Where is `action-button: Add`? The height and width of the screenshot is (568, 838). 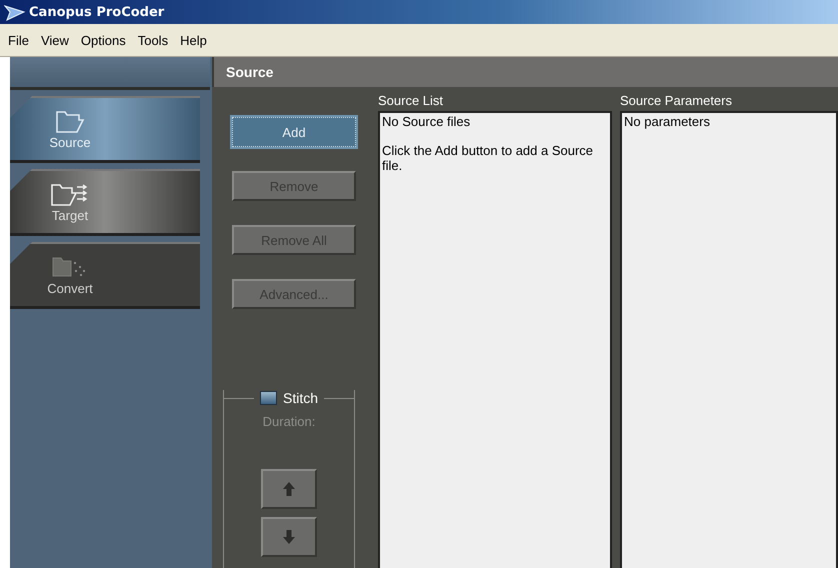
action-button: Add is located at coordinates (294, 132).